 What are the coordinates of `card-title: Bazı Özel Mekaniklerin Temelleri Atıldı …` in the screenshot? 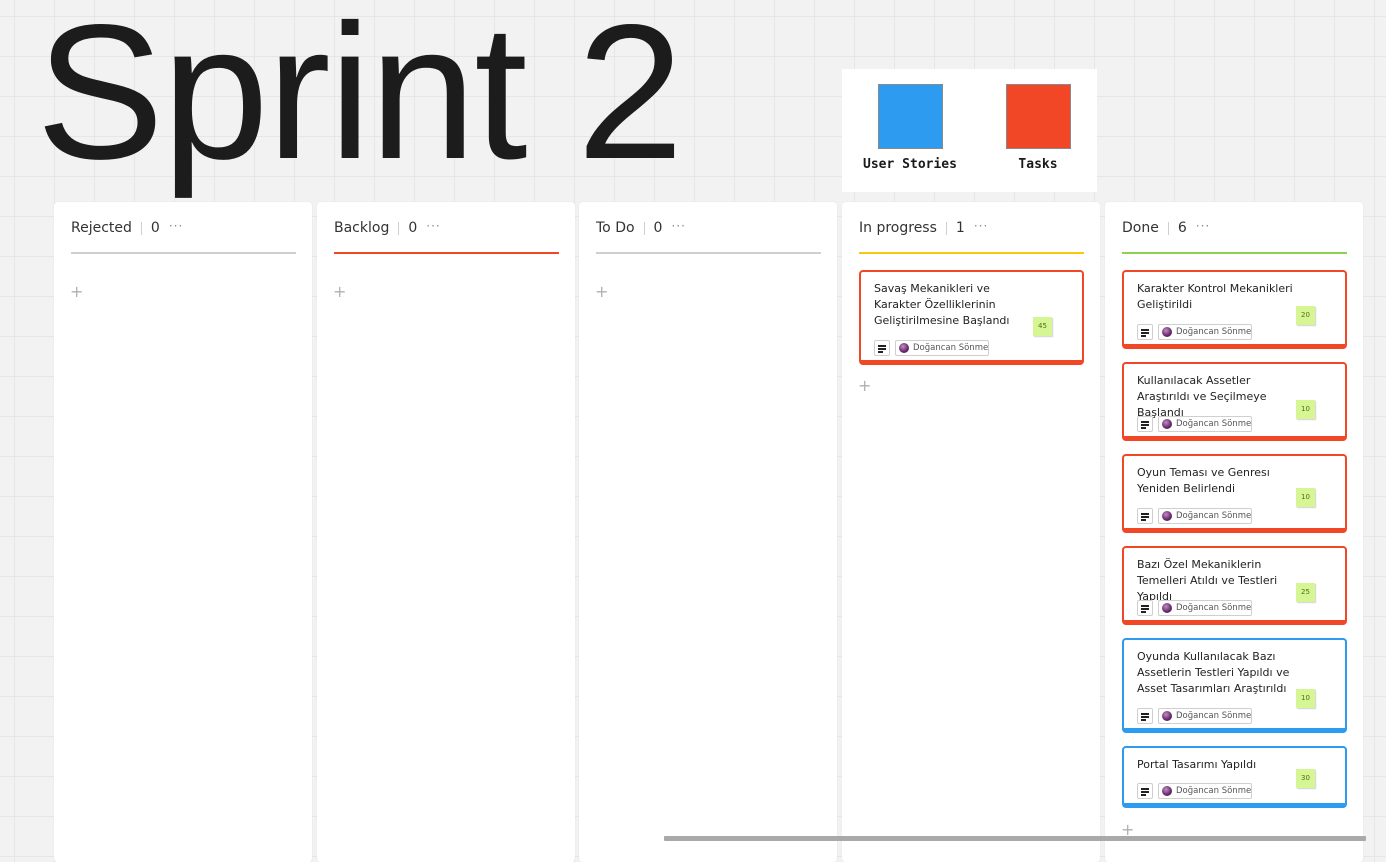 It's located at (1207, 580).